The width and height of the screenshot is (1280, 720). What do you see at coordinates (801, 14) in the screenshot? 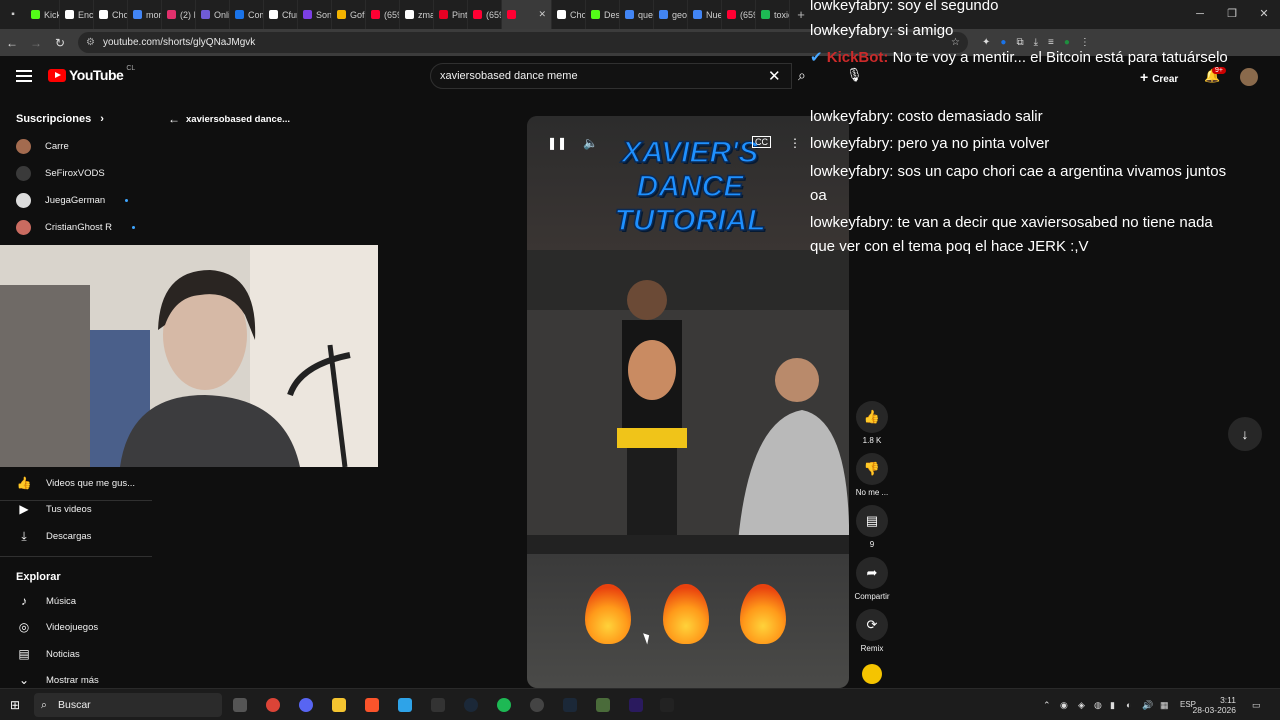
I see `new-tab-button: +` at bounding box center [801, 14].